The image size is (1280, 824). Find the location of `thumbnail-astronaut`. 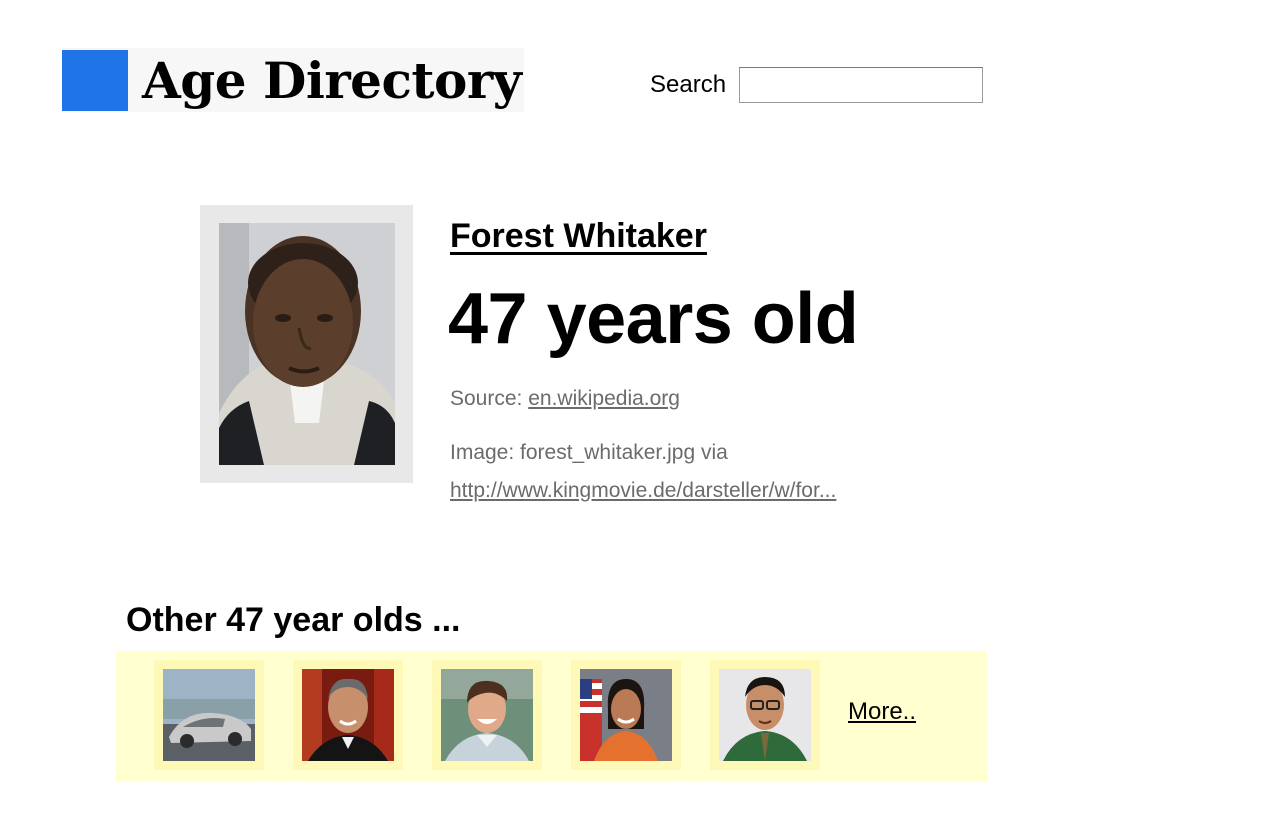

thumbnail-astronaut is located at coordinates (626, 715).